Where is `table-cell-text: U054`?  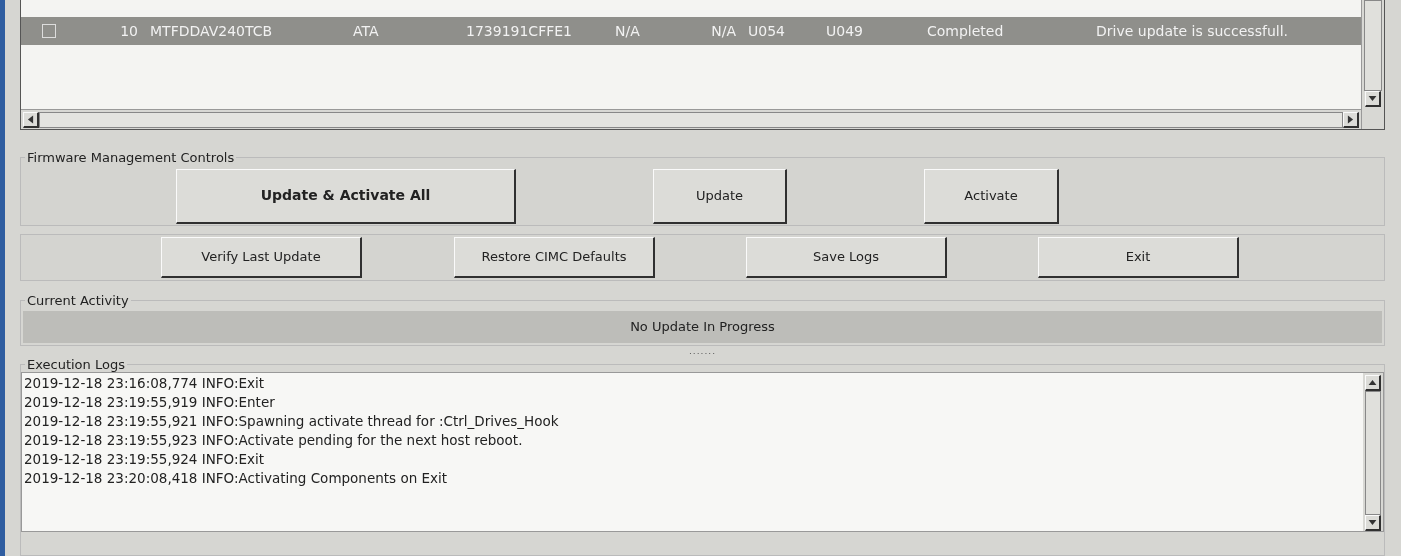
table-cell-text: U054 is located at coordinates (767, 31).